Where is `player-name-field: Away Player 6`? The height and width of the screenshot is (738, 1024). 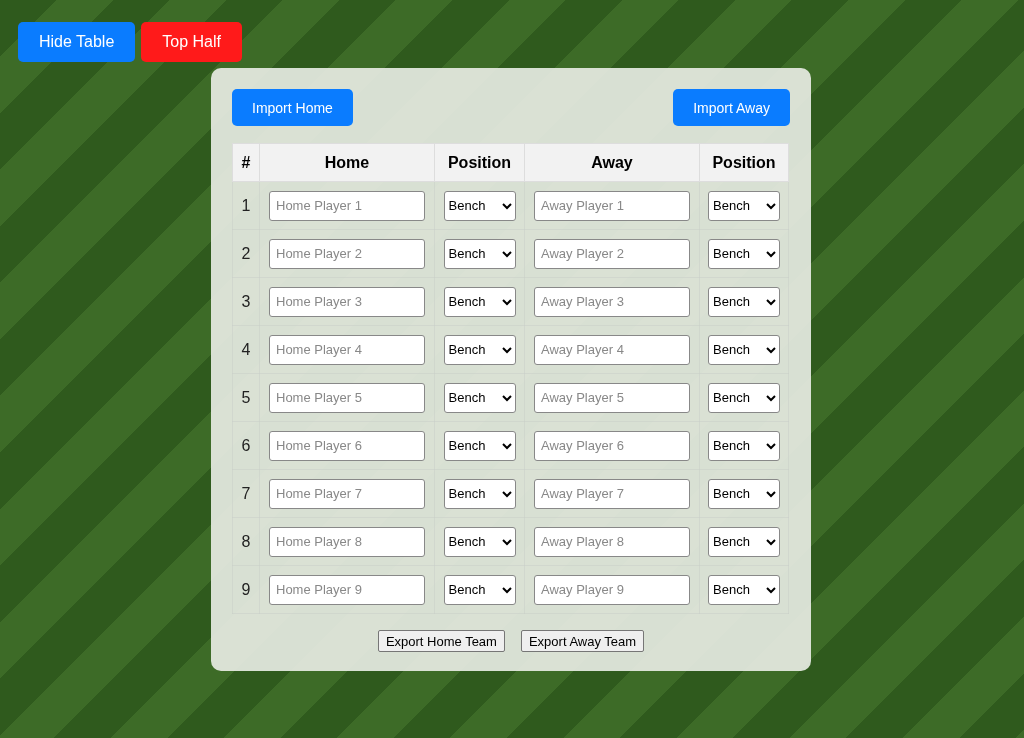 player-name-field: Away Player 6 is located at coordinates (612, 445).